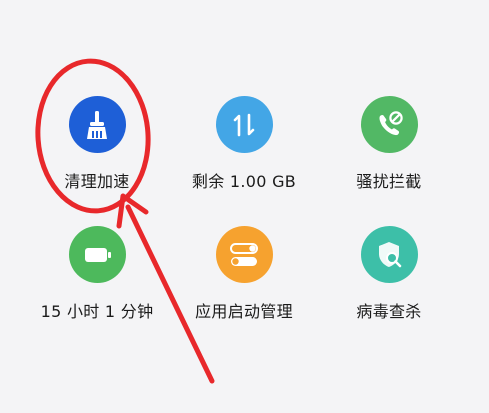 Image resolution: width=489 pixels, height=413 pixels. What do you see at coordinates (244, 181) in the screenshot?
I see `tile-label-storage: 剩余 1.00 GB` at bounding box center [244, 181].